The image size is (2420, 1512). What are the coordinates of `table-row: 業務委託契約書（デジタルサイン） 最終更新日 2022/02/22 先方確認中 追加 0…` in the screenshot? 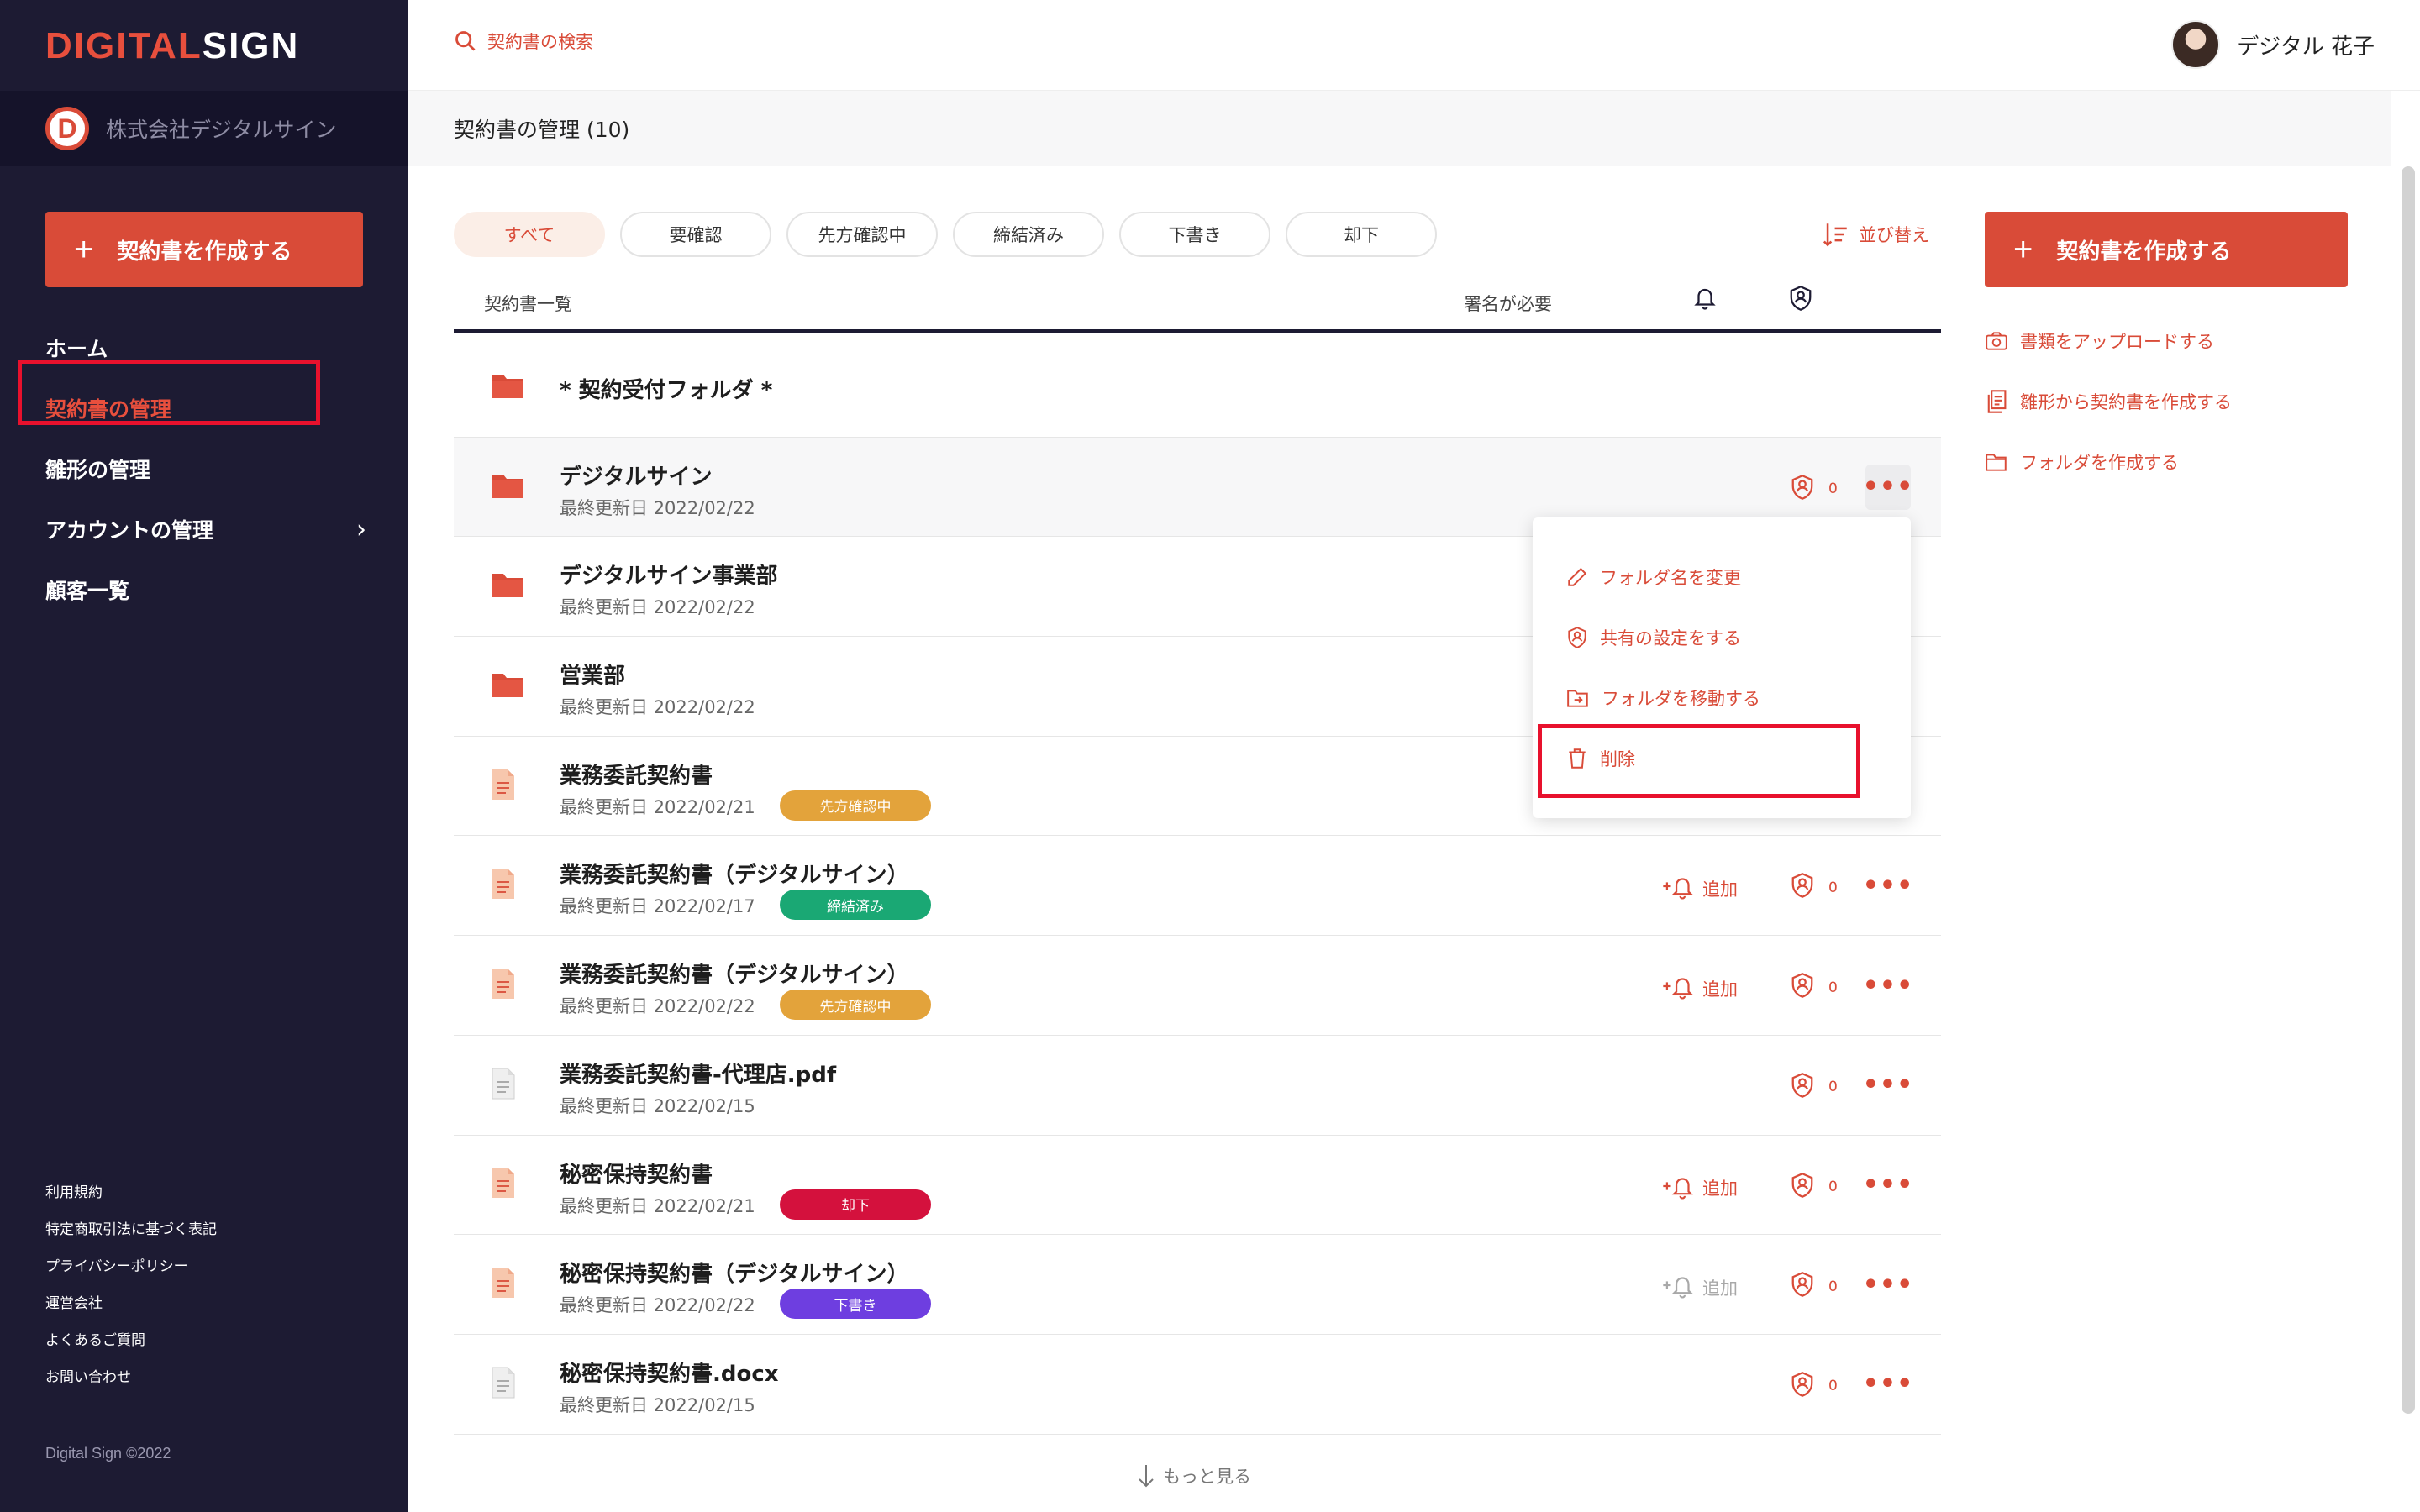 It's located at (1197, 986).